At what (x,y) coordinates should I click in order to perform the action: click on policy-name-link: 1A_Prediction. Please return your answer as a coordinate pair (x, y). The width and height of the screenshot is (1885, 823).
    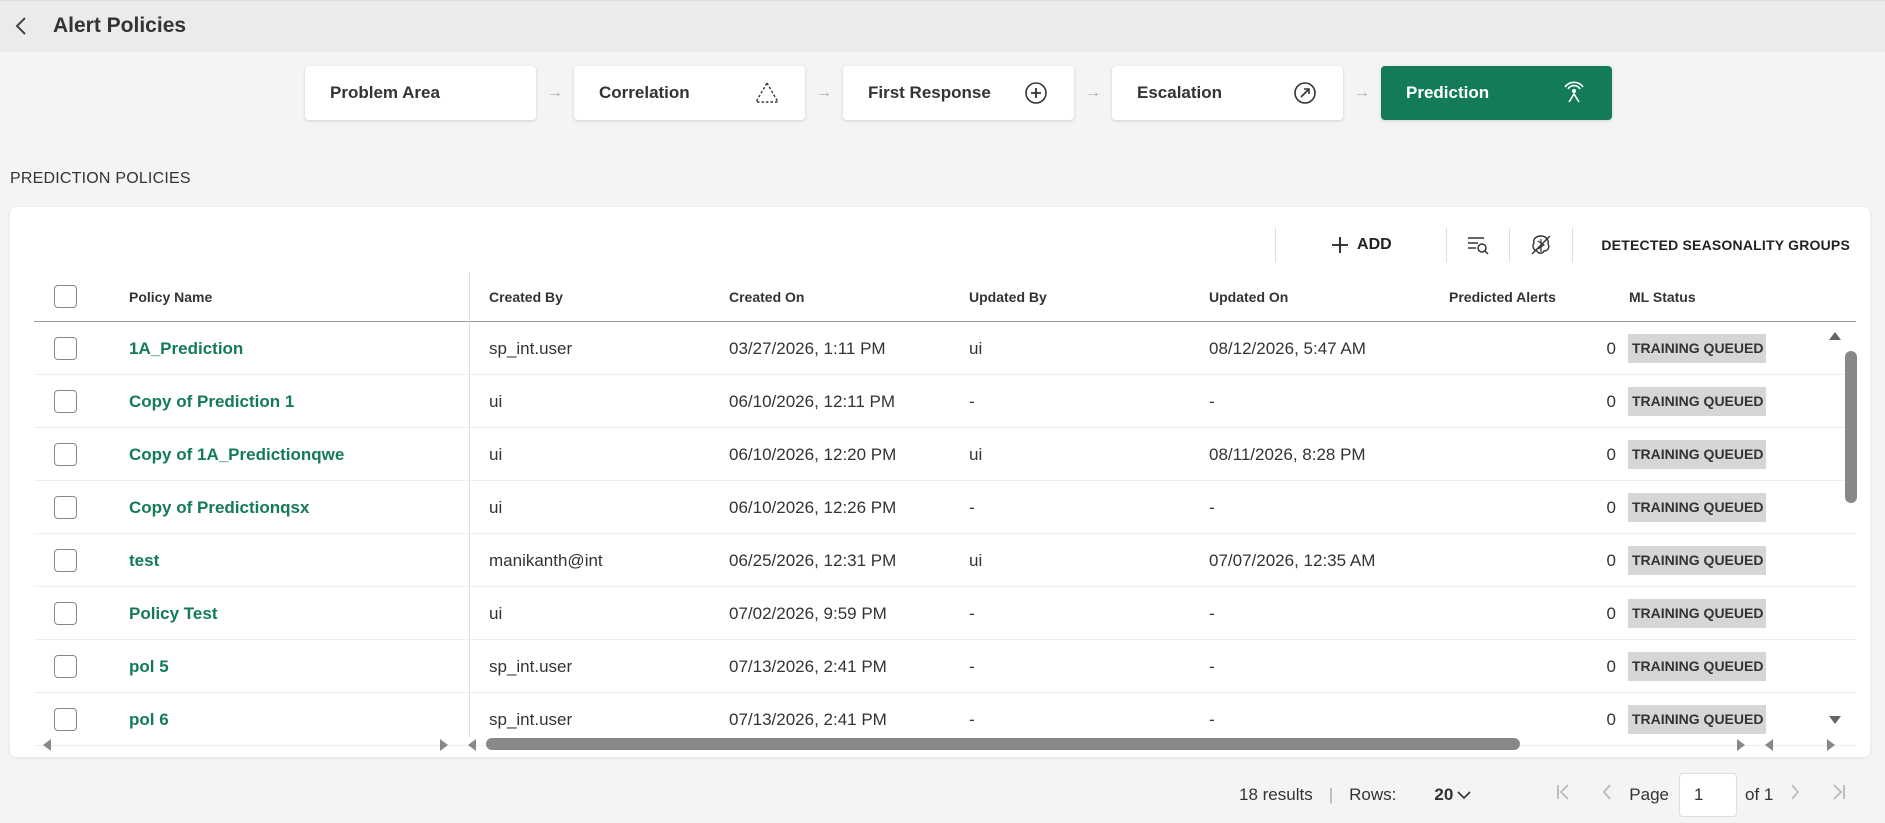
    Looking at the image, I should click on (186, 349).